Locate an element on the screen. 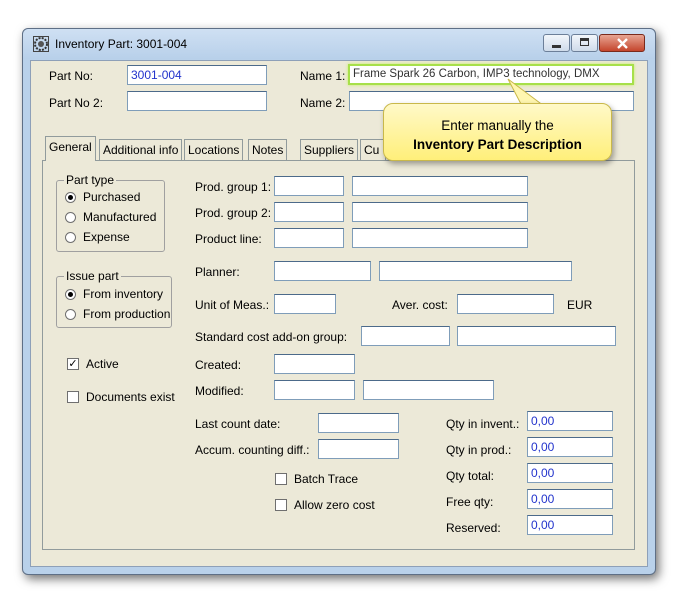  maximize-button is located at coordinates (584, 43).